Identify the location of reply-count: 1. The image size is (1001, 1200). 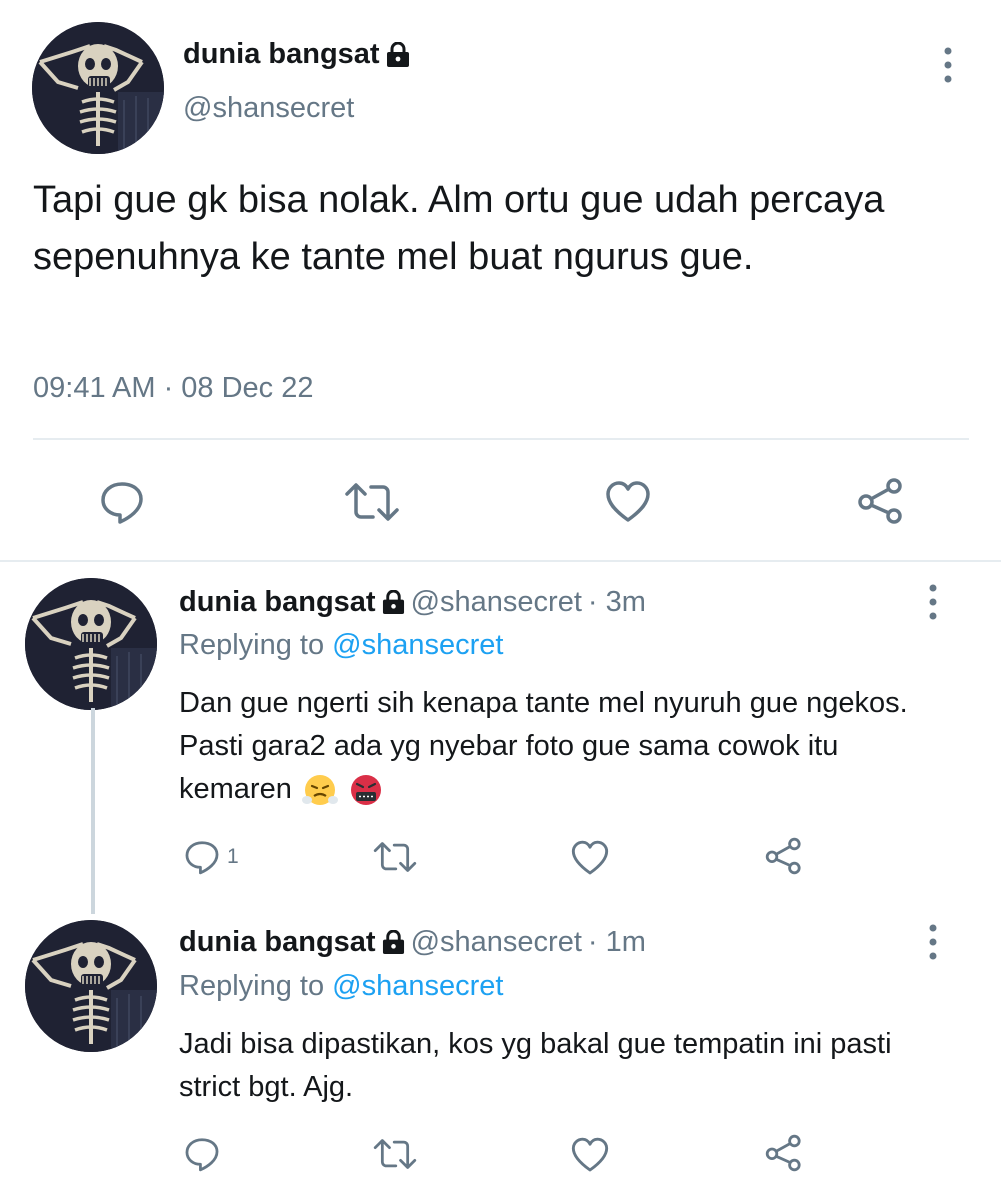
(233, 856).